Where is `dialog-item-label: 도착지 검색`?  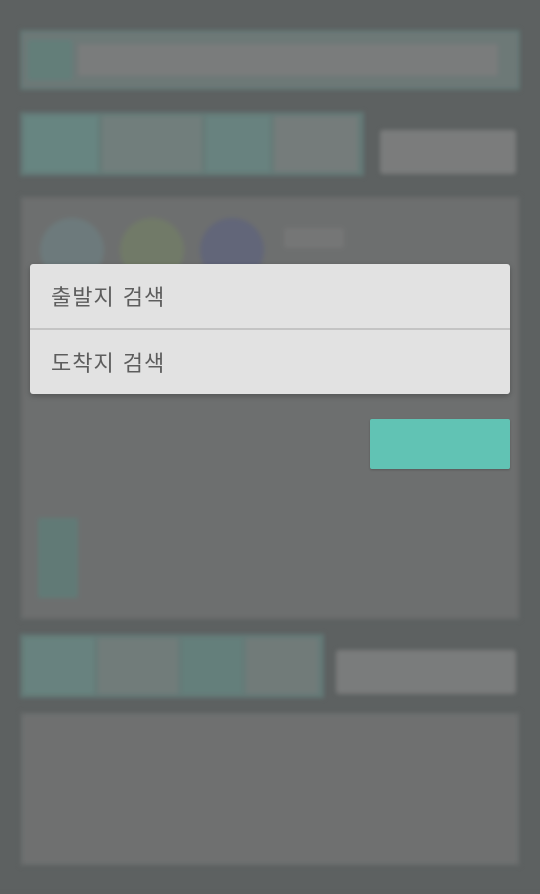
dialog-item-label: 도착지 검색 is located at coordinates (108, 364).